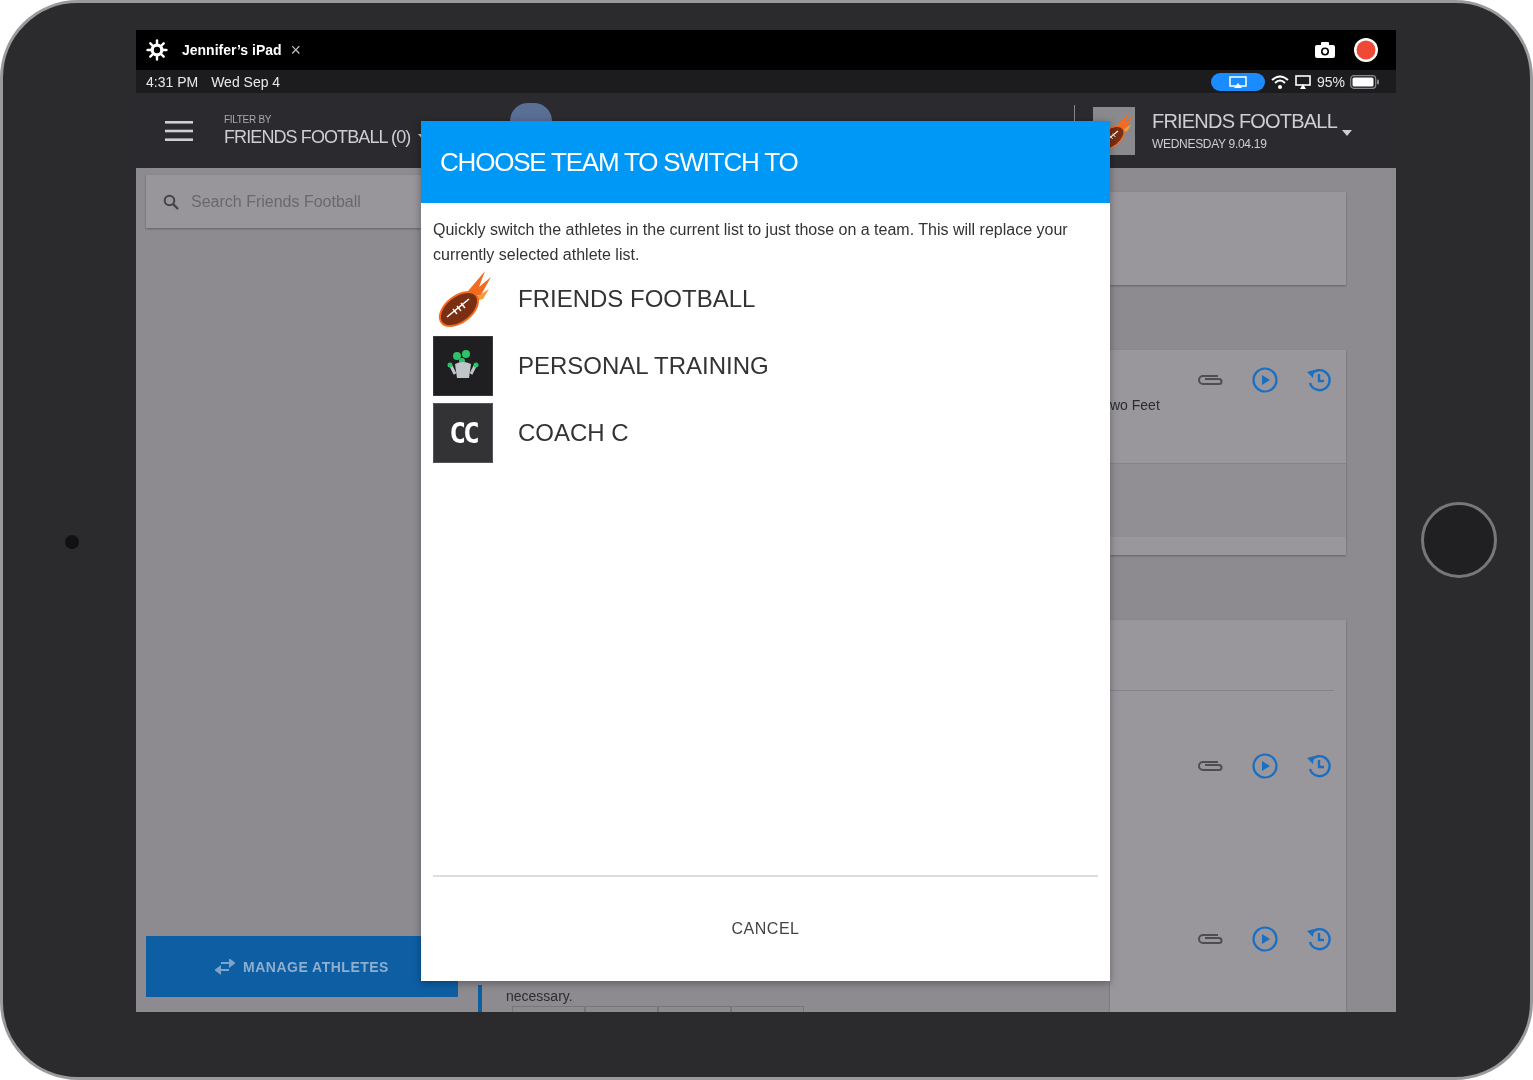 The height and width of the screenshot is (1080, 1533). Describe the element at coordinates (637, 299) in the screenshot. I see `team-option: FRIENDS FOOTBALL` at that location.